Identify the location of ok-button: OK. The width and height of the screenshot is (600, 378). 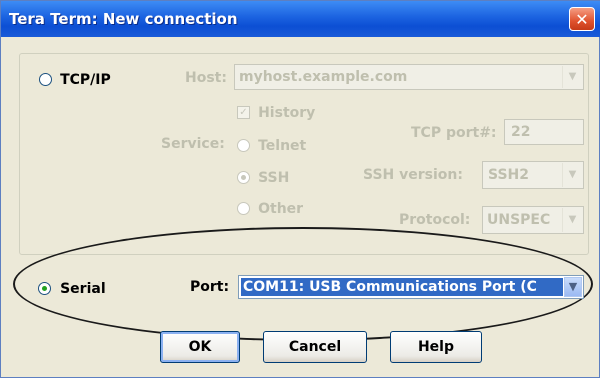
(200, 347).